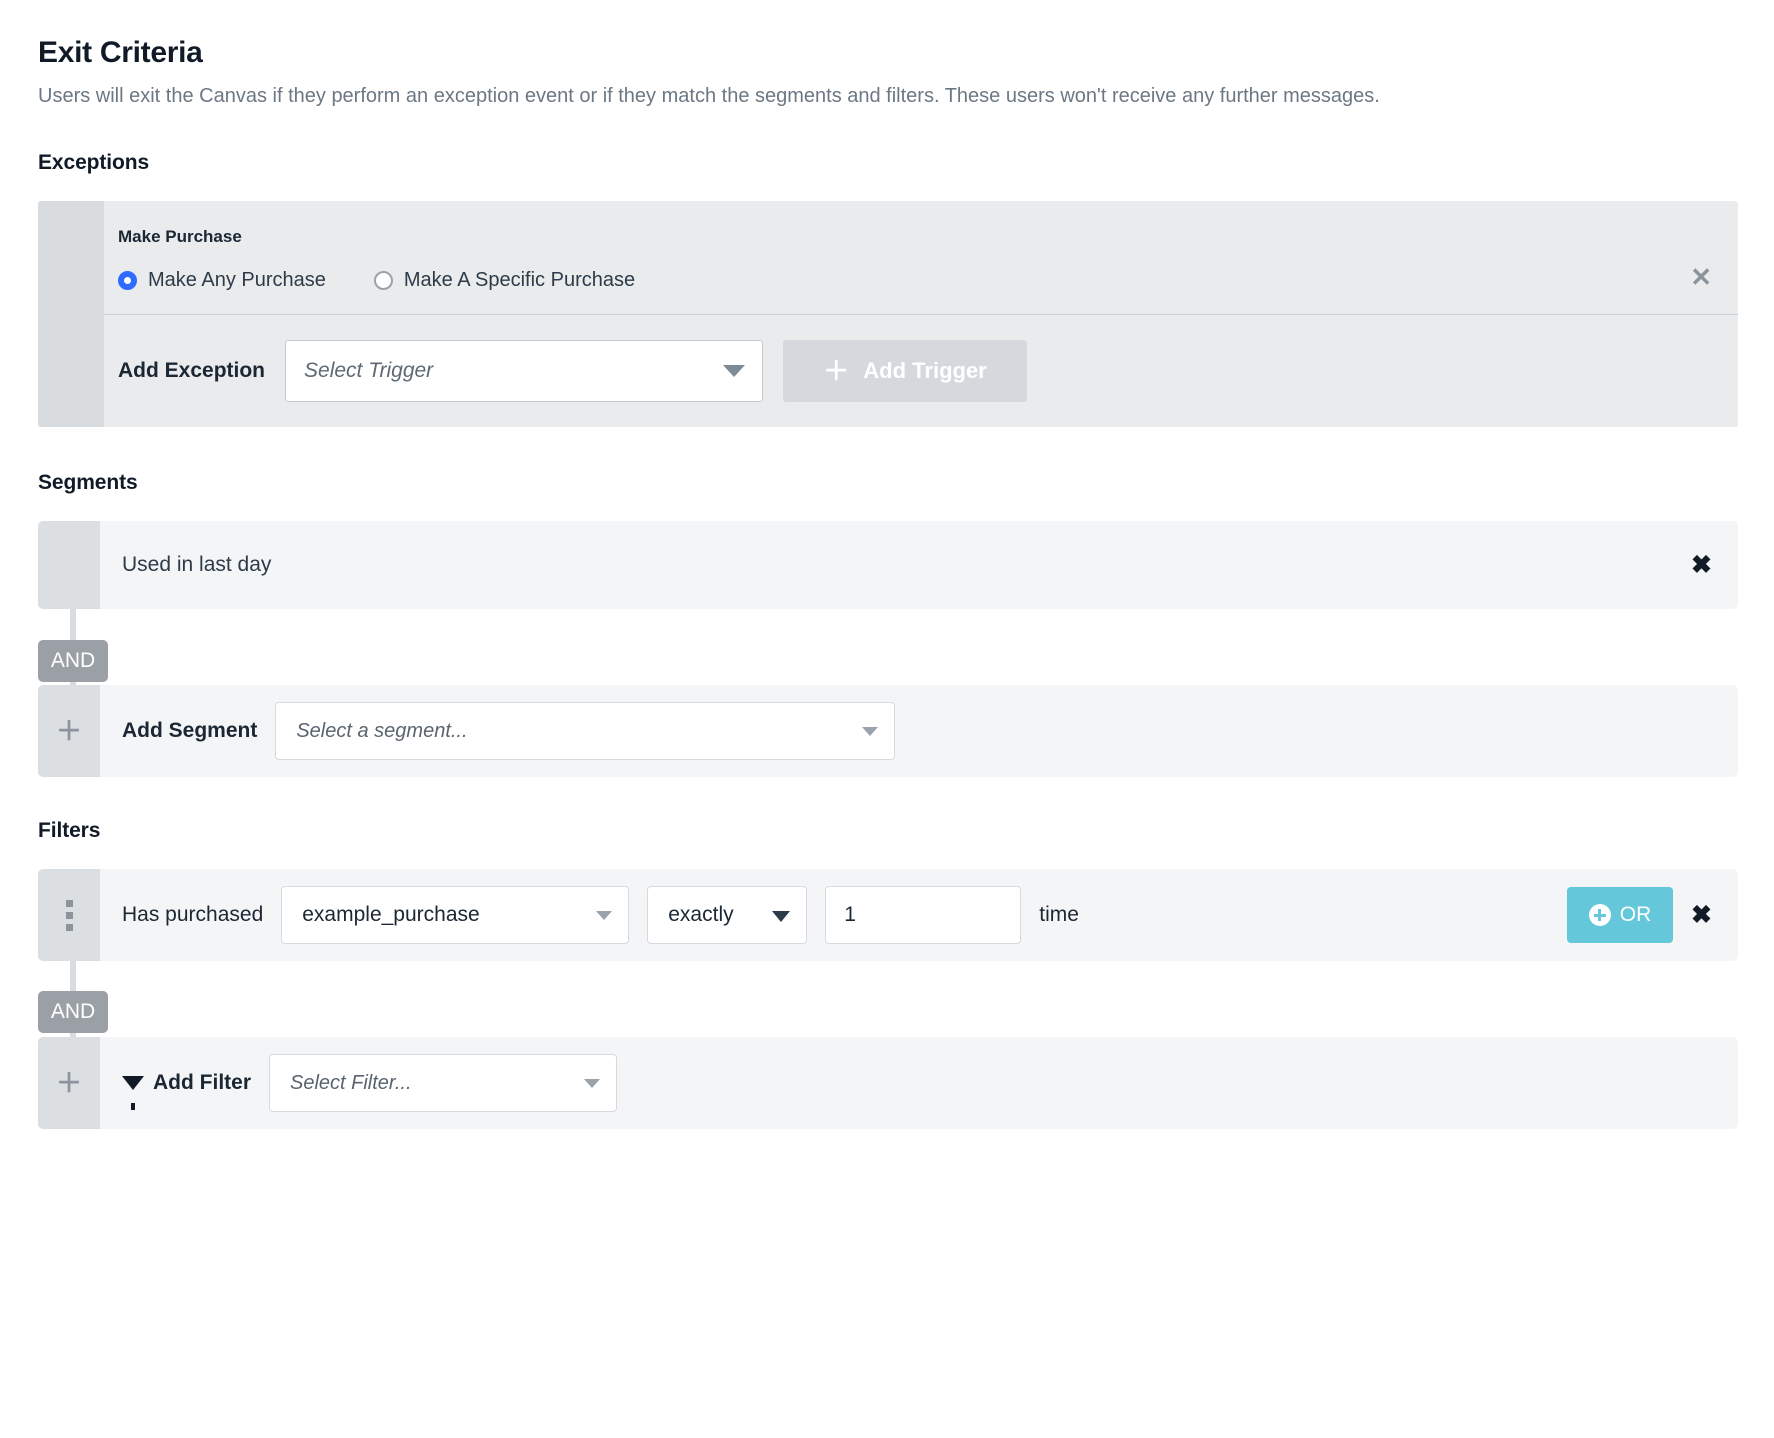  I want to click on add-filter-label-group: Add Filter, so click(186, 1090).